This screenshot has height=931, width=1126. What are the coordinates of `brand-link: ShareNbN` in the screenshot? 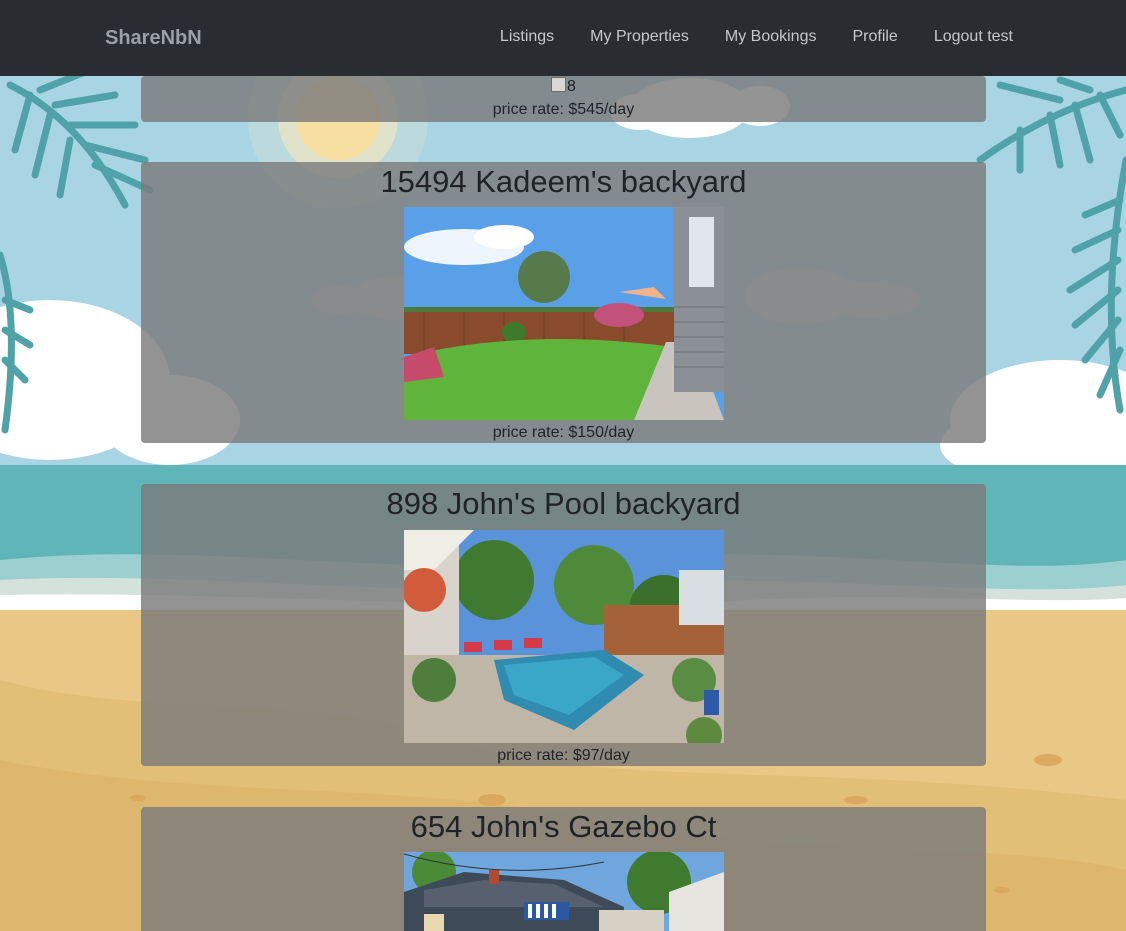 It's located at (153, 38).